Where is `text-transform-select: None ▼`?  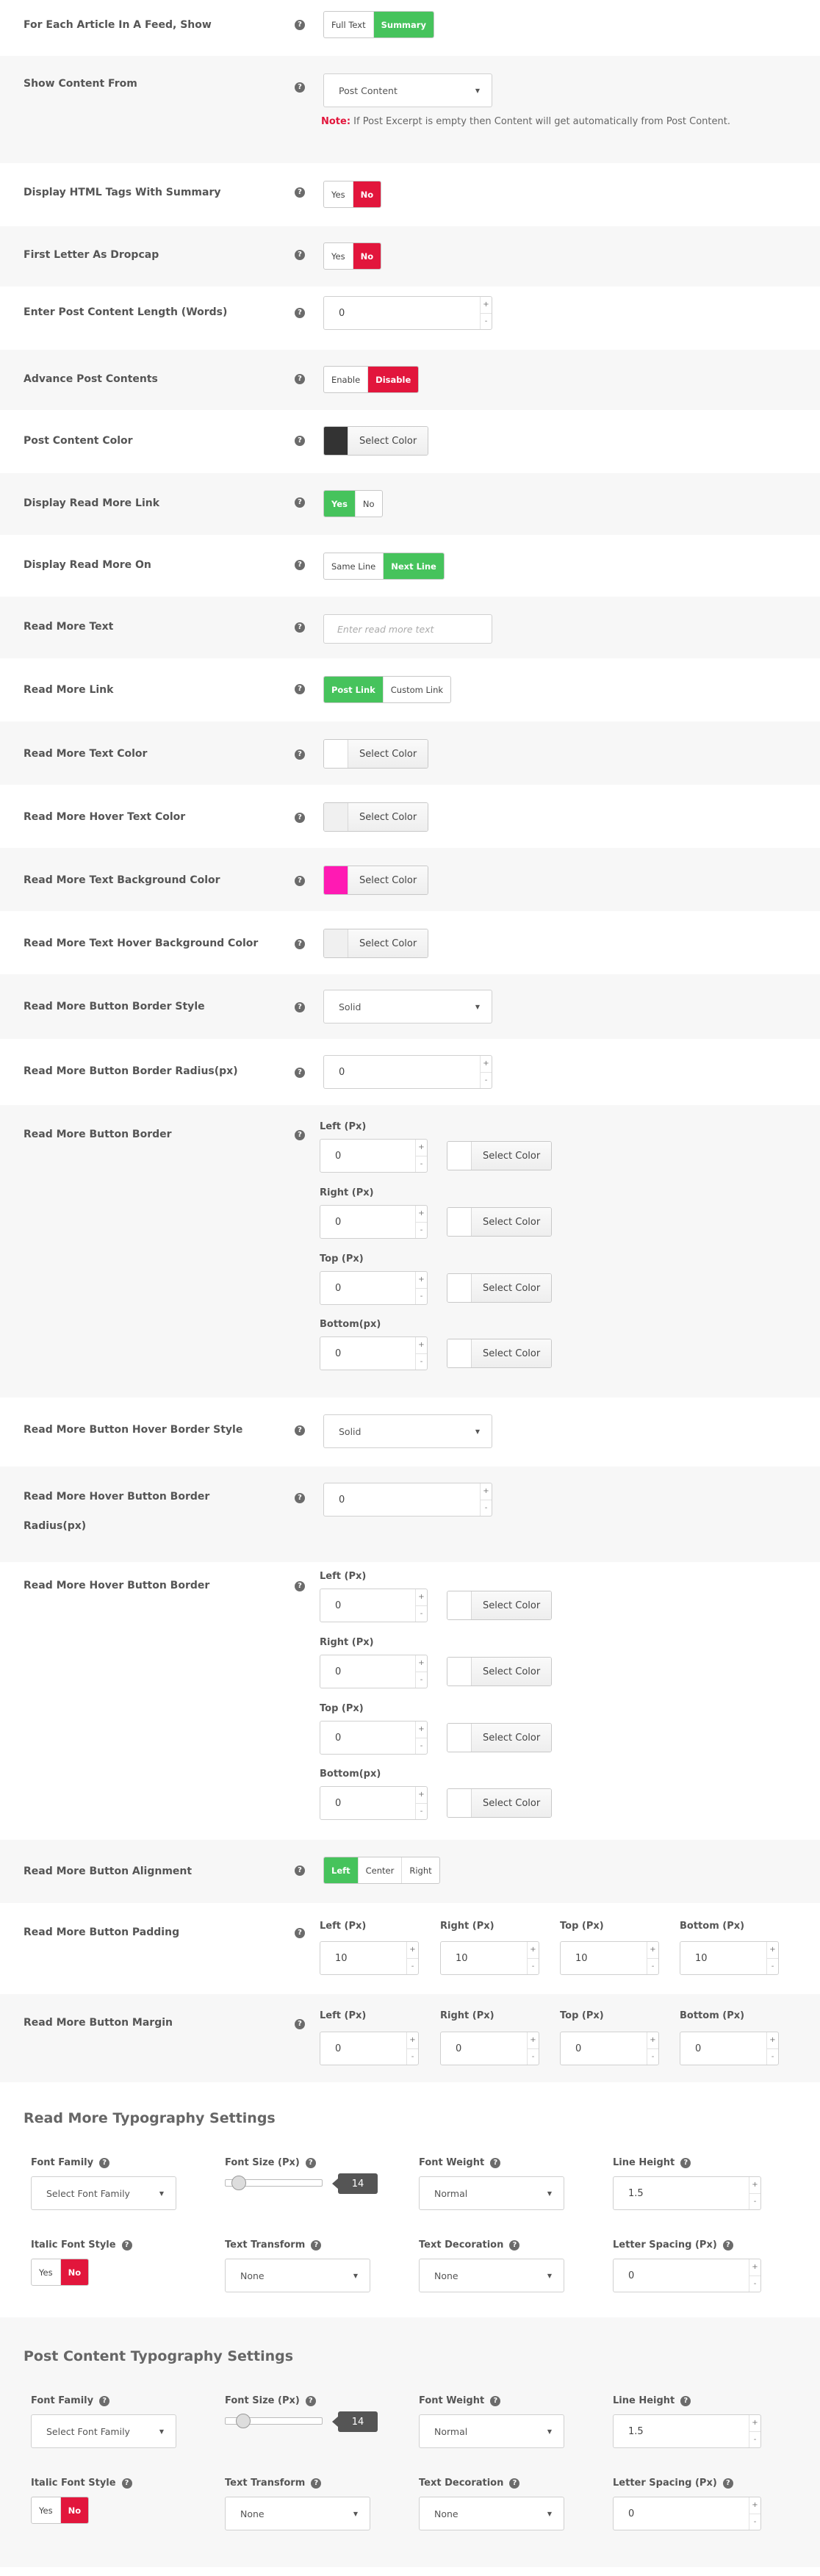 text-transform-select: None ▼ is located at coordinates (298, 2513).